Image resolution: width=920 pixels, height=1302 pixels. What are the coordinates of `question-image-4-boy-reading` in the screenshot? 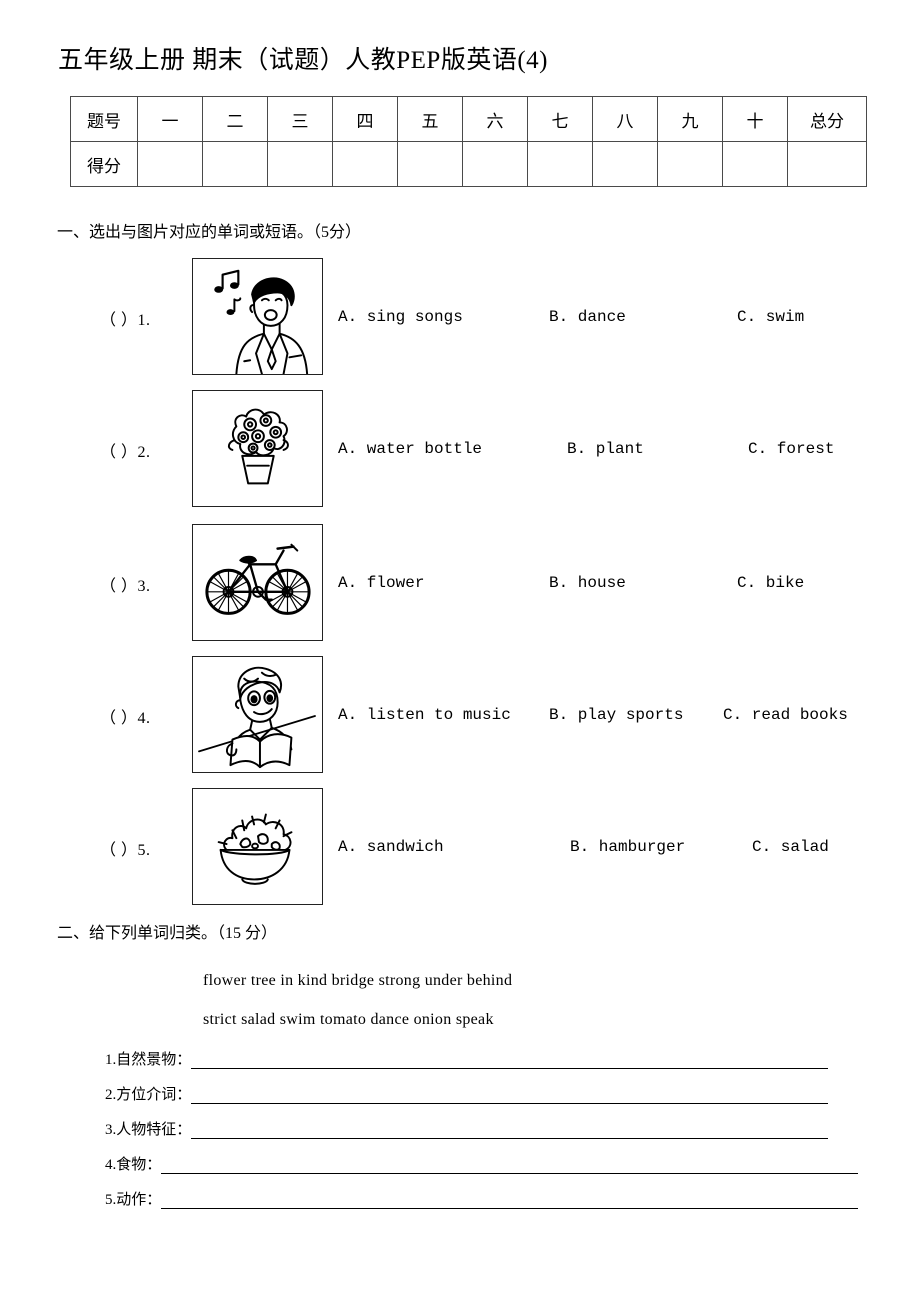 It's located at (257, 714).